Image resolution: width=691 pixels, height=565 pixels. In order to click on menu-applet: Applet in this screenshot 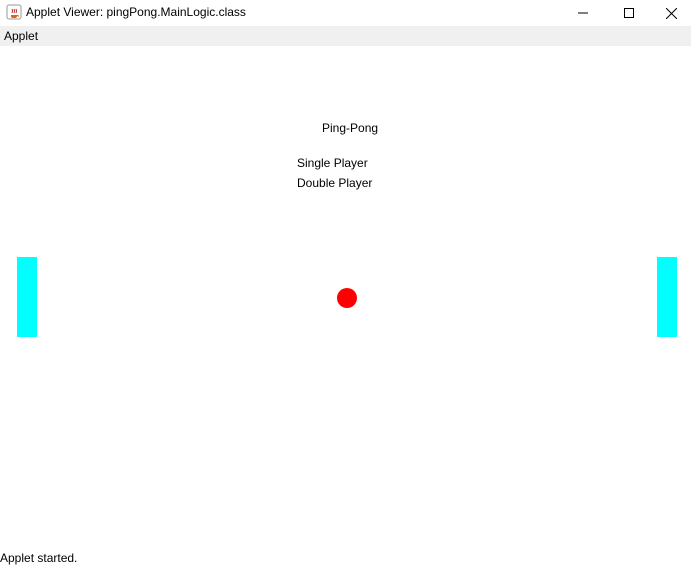, I will do `click(21, 36)`.